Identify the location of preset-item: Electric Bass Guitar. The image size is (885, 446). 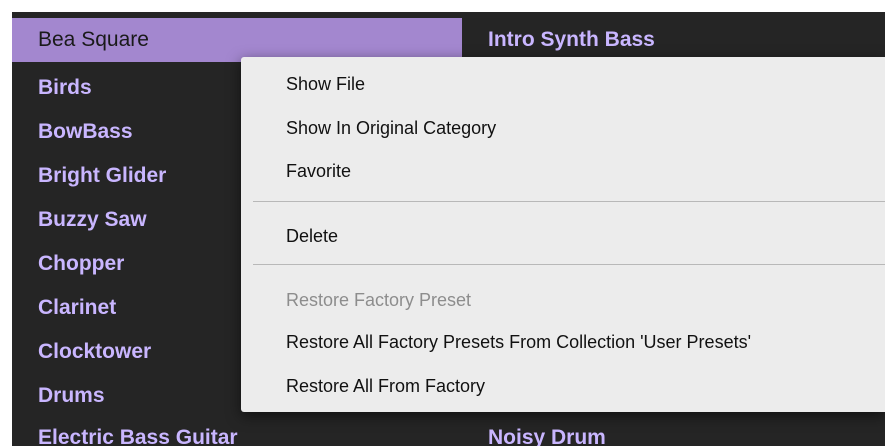
(237, 431).